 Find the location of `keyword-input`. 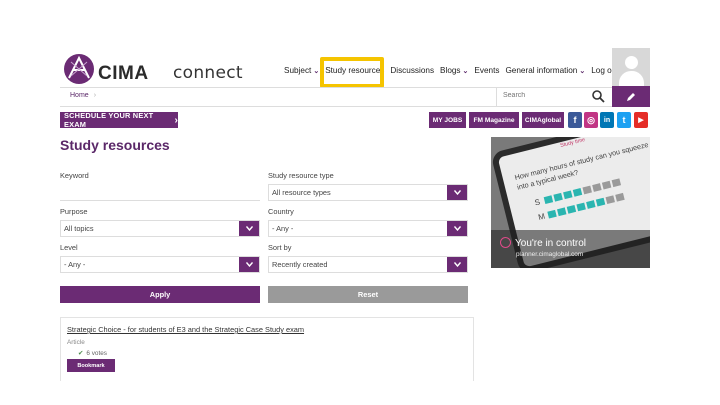

keyword-input is located at coordinates (160, 192).